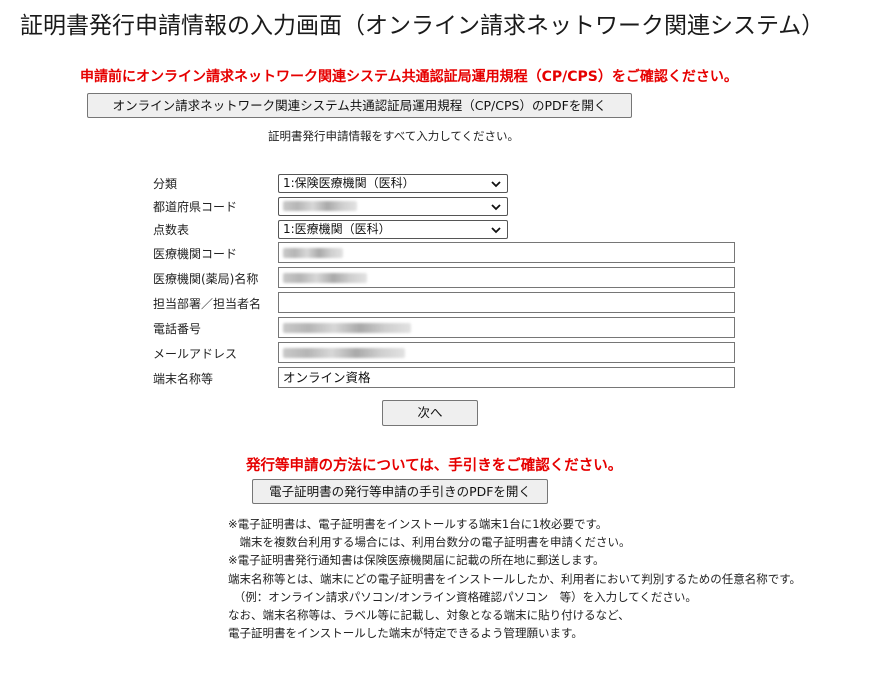 This screenshot has height=698, width=886. What do you see at coordinates (349, 183) in the screenshot?
I see `category-select-value: 1:保険医療機関（医科）` at bounding box center [349, 183].